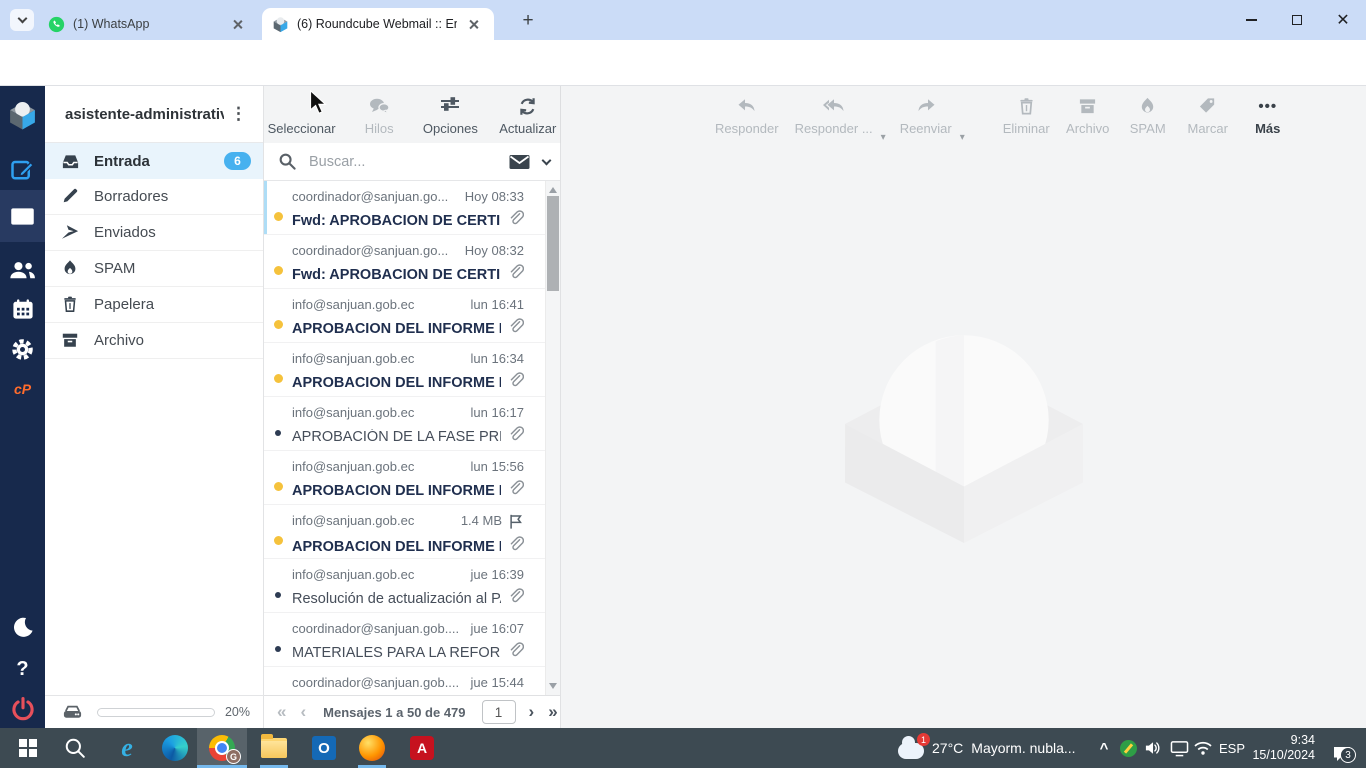  Describe the element at coordinates (1297, 20) in the screenshot. I see `window-restore-button` at that location.